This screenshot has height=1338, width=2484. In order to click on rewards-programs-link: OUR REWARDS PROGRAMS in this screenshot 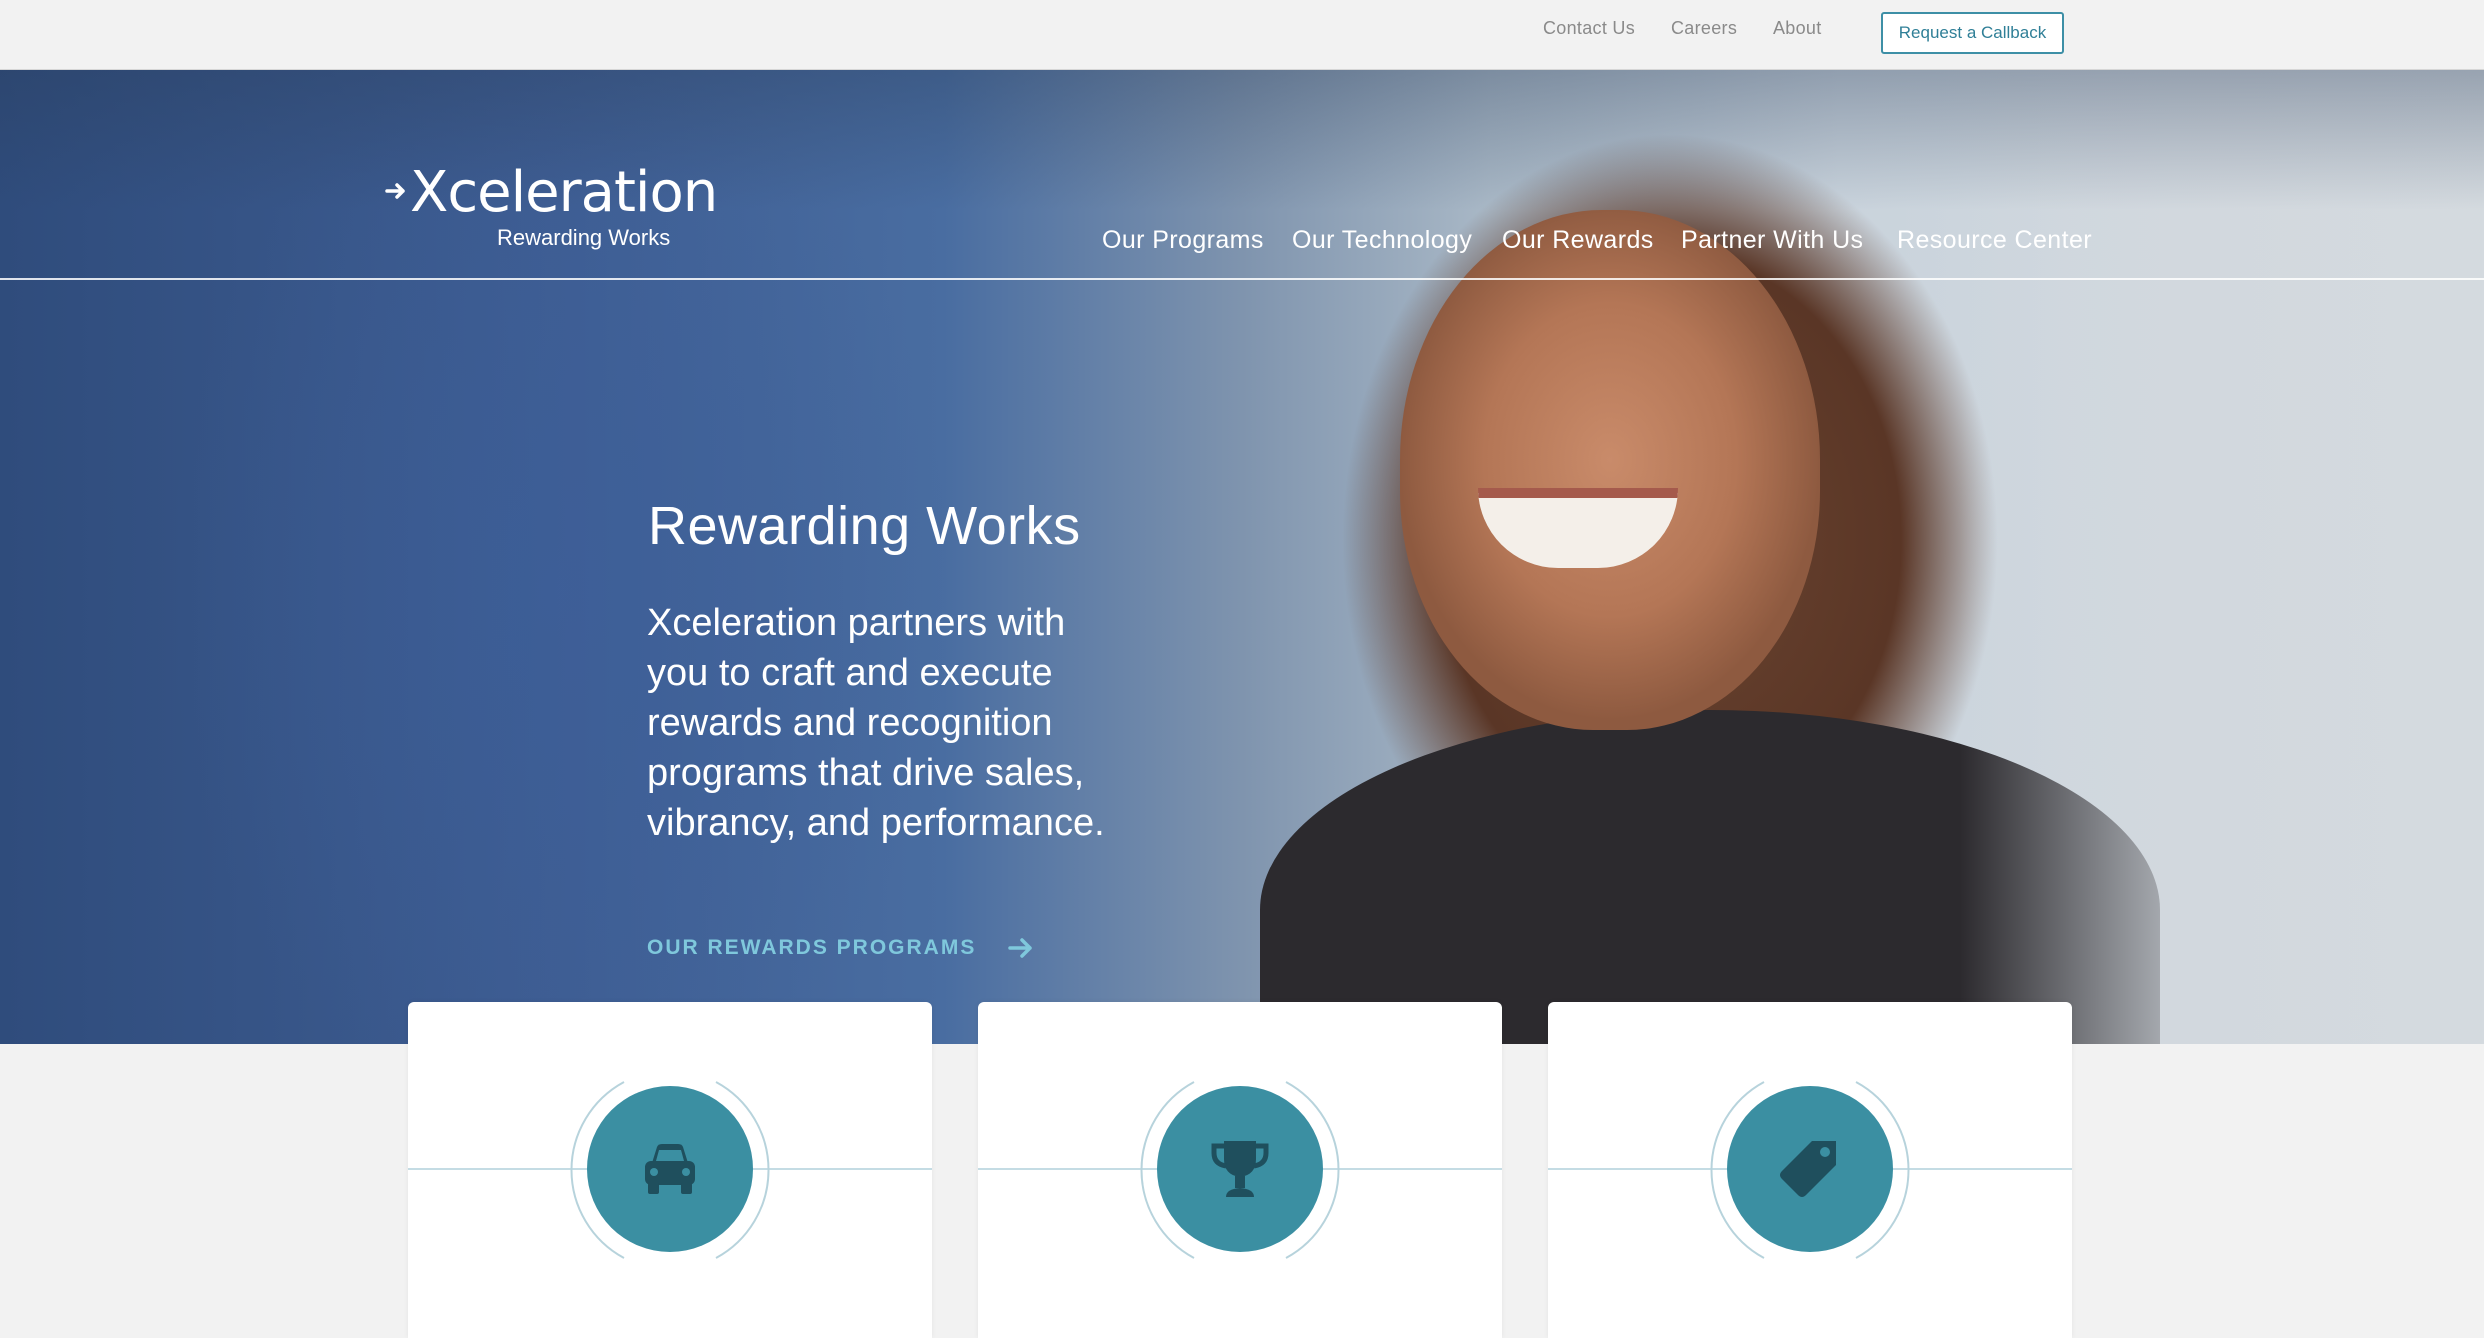, I will do `click(840, 948)`.